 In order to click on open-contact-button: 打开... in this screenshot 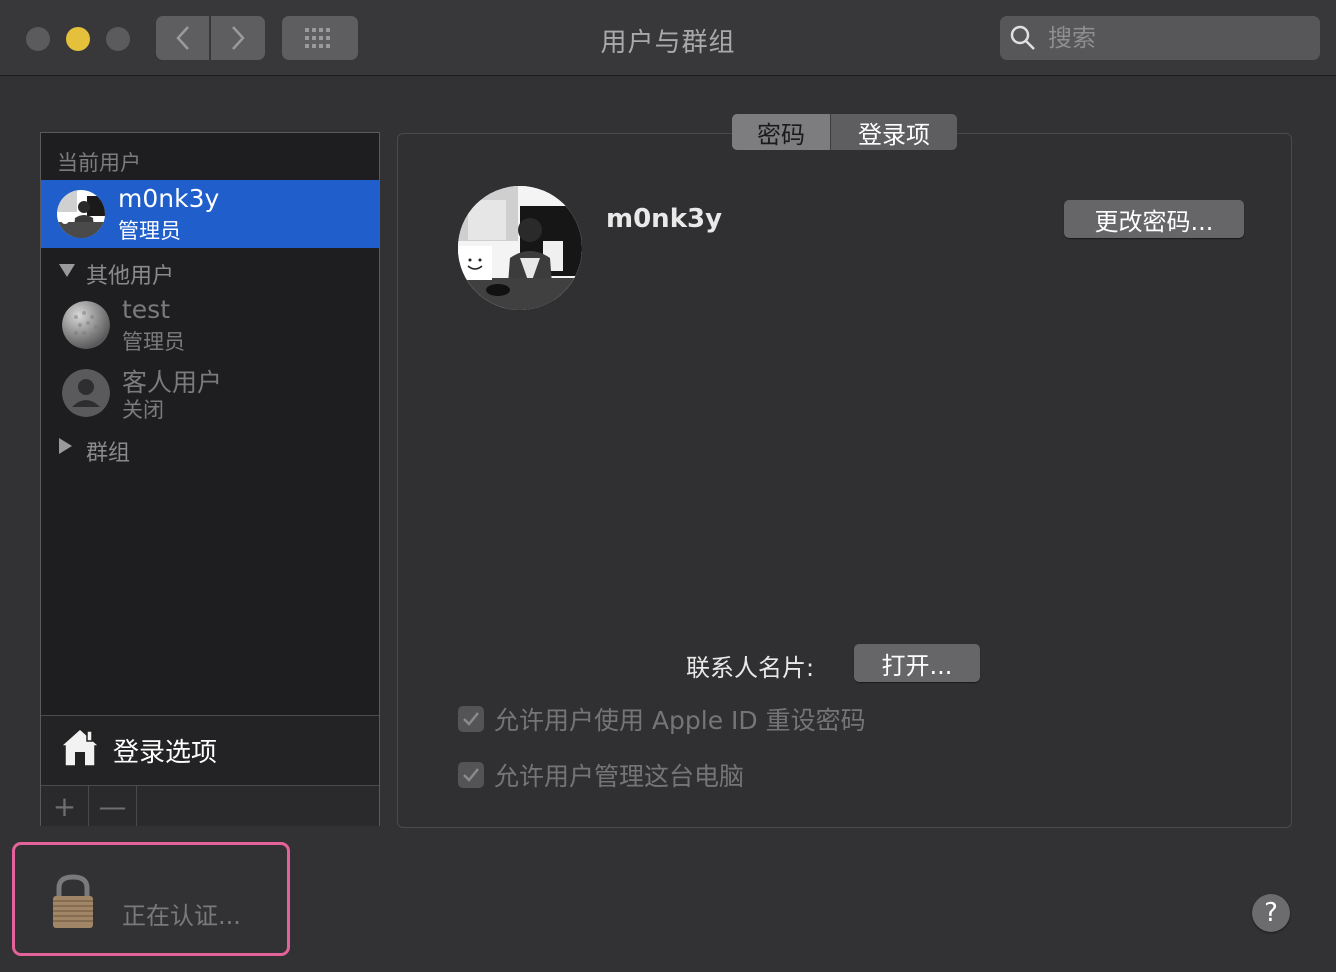, I will do `click(917, 663)`.